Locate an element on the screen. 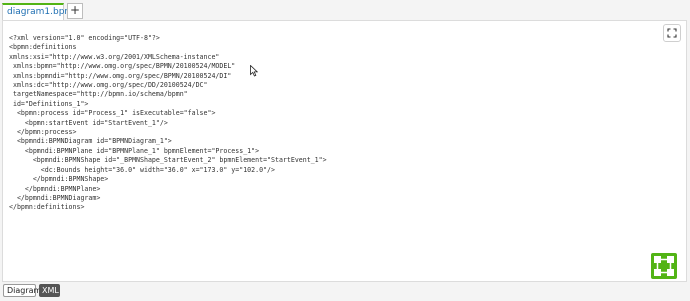 The image size is (690, 301). tab-xml: XML is located at coordinates (49, 290).